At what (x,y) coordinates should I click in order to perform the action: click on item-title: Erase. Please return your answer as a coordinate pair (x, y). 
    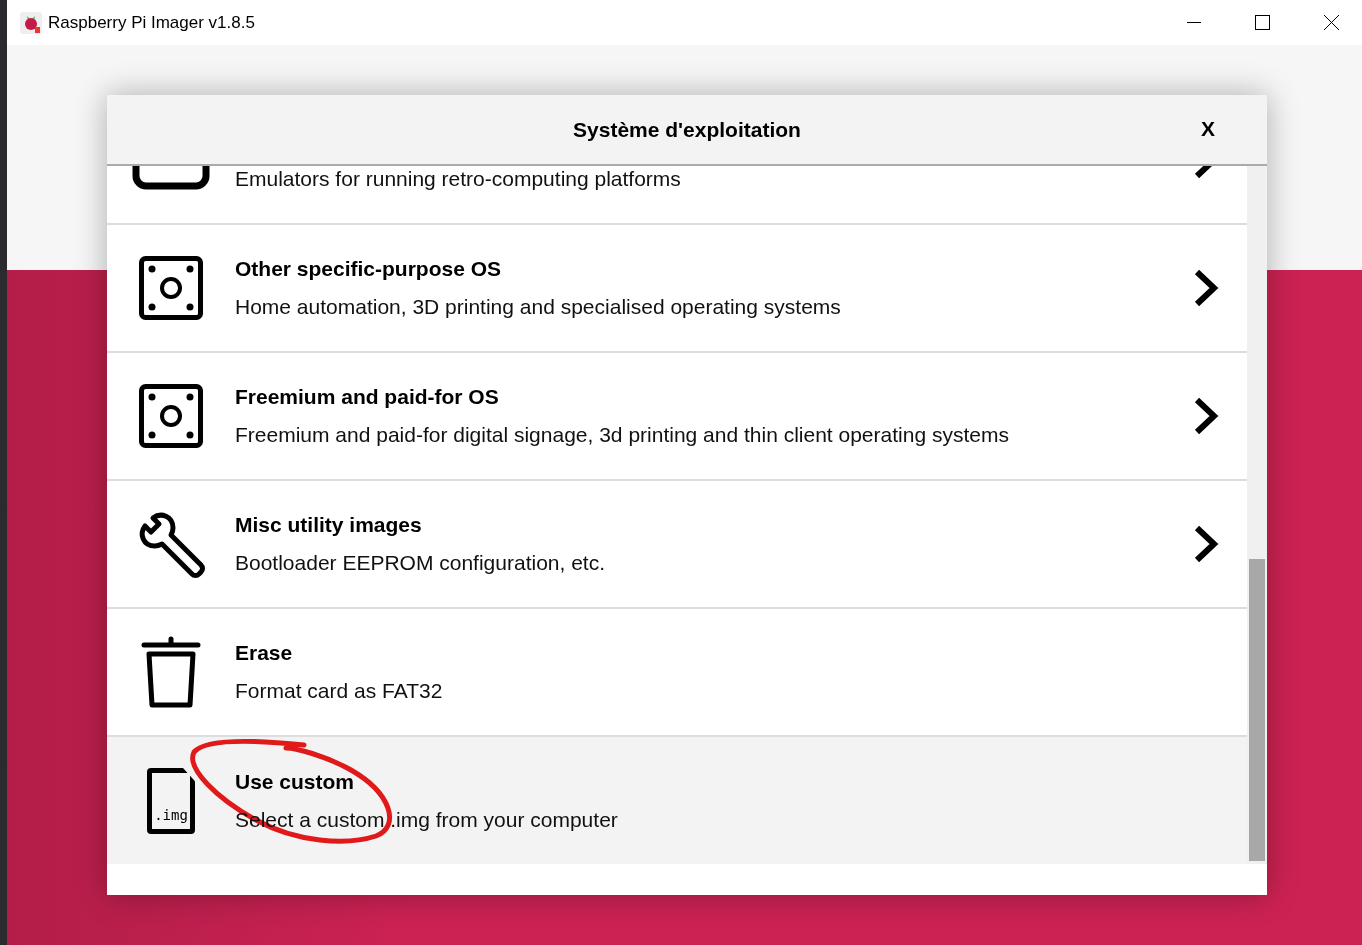
    Looking at the image, I should click on (264, 653).